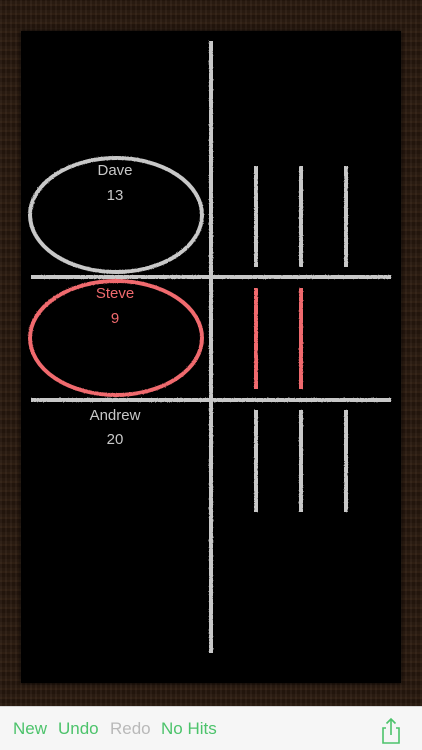  I want to click on share-icon, so click(391, 731).